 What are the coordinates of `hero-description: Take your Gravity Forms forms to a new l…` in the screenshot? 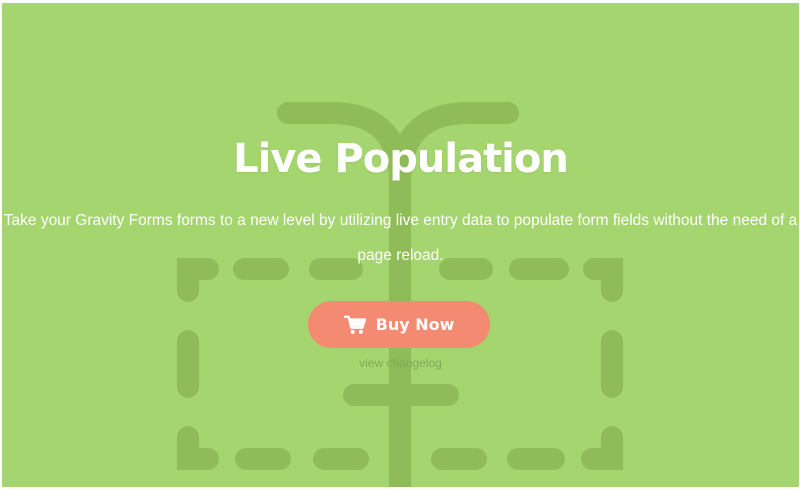 It's located at (400, 238).